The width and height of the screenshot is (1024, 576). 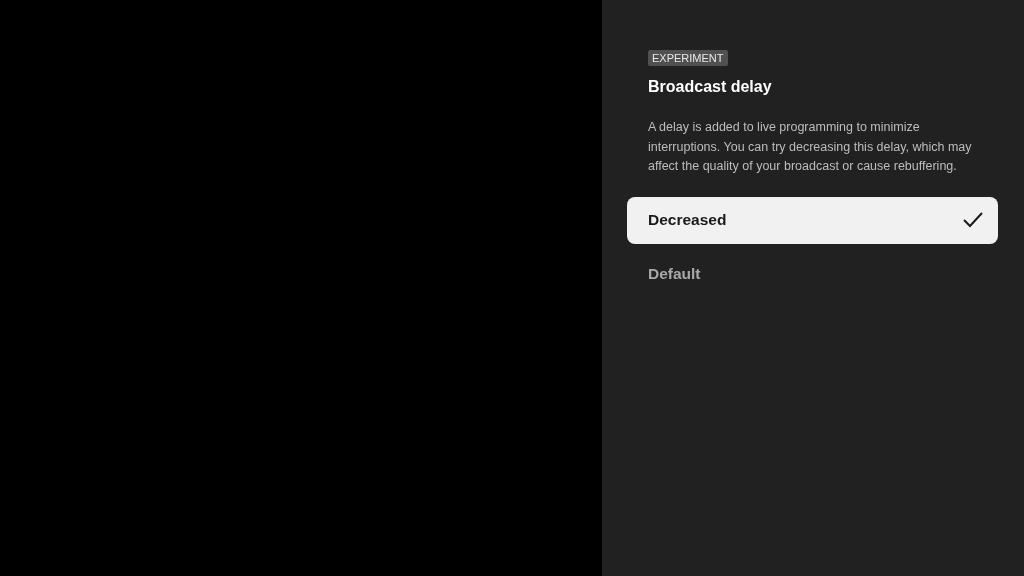 What do you see at coordinates (810, 147) in the screenshot?
I see `description: A delay is added to live programming to minimize interruptions. You can try decreasing this delay, which may affect the quality of your broadcast or cause rebuffering.` at bounding box center [810, 147].